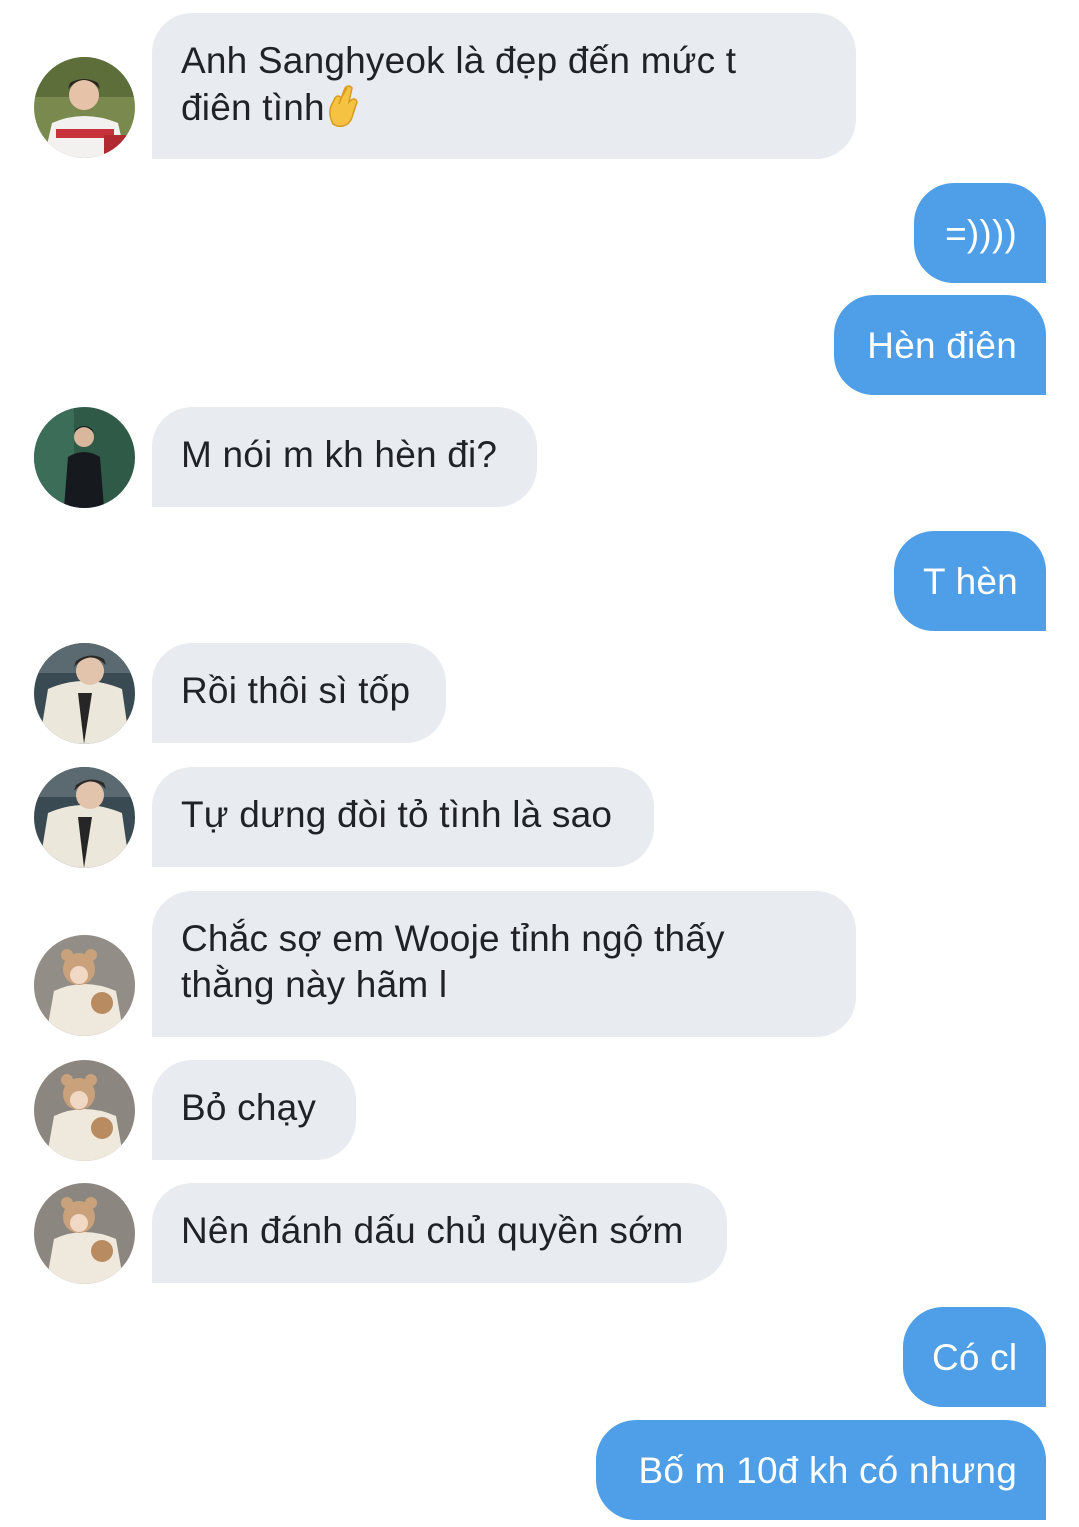  I want to click on avatar-dark-suit-icon, so click(84, 457).